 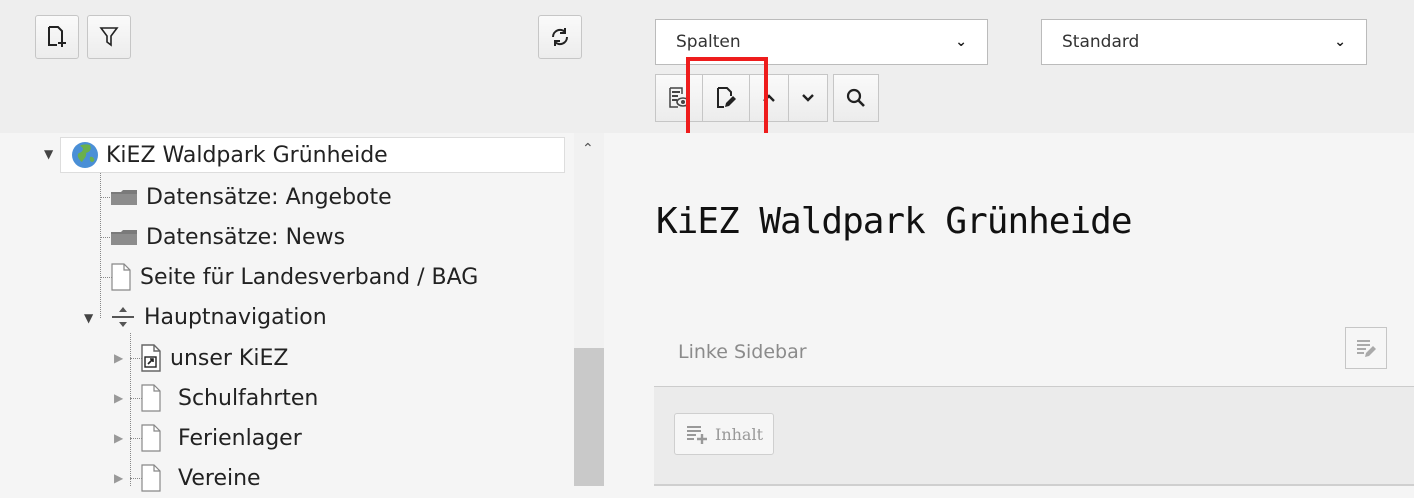 What do you see at coordinates (708, 42) in the screenshot?
I see `columns-select-value: Spalten` at bounding box center [708, 42].